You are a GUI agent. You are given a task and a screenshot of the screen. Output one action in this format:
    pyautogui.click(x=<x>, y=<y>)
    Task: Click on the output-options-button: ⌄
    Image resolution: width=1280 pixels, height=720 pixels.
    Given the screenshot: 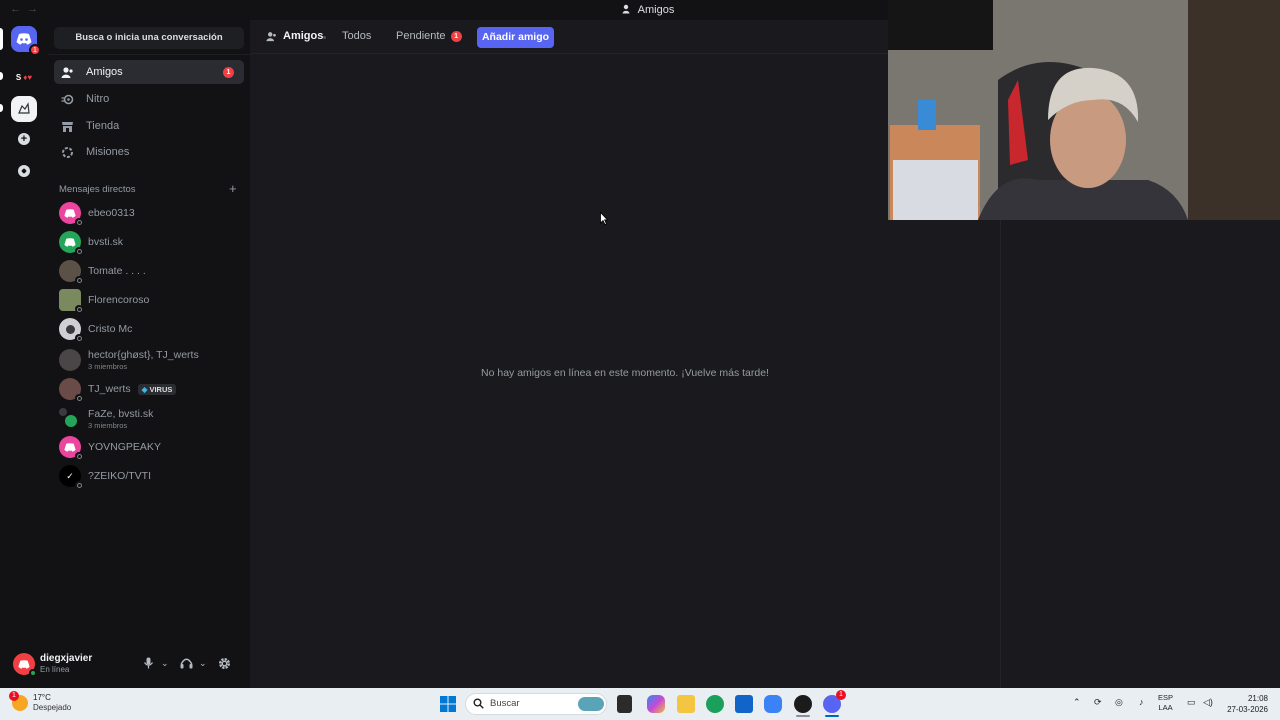 What is the action you would take?
    pyautogui.click(x=203, y=663)
    